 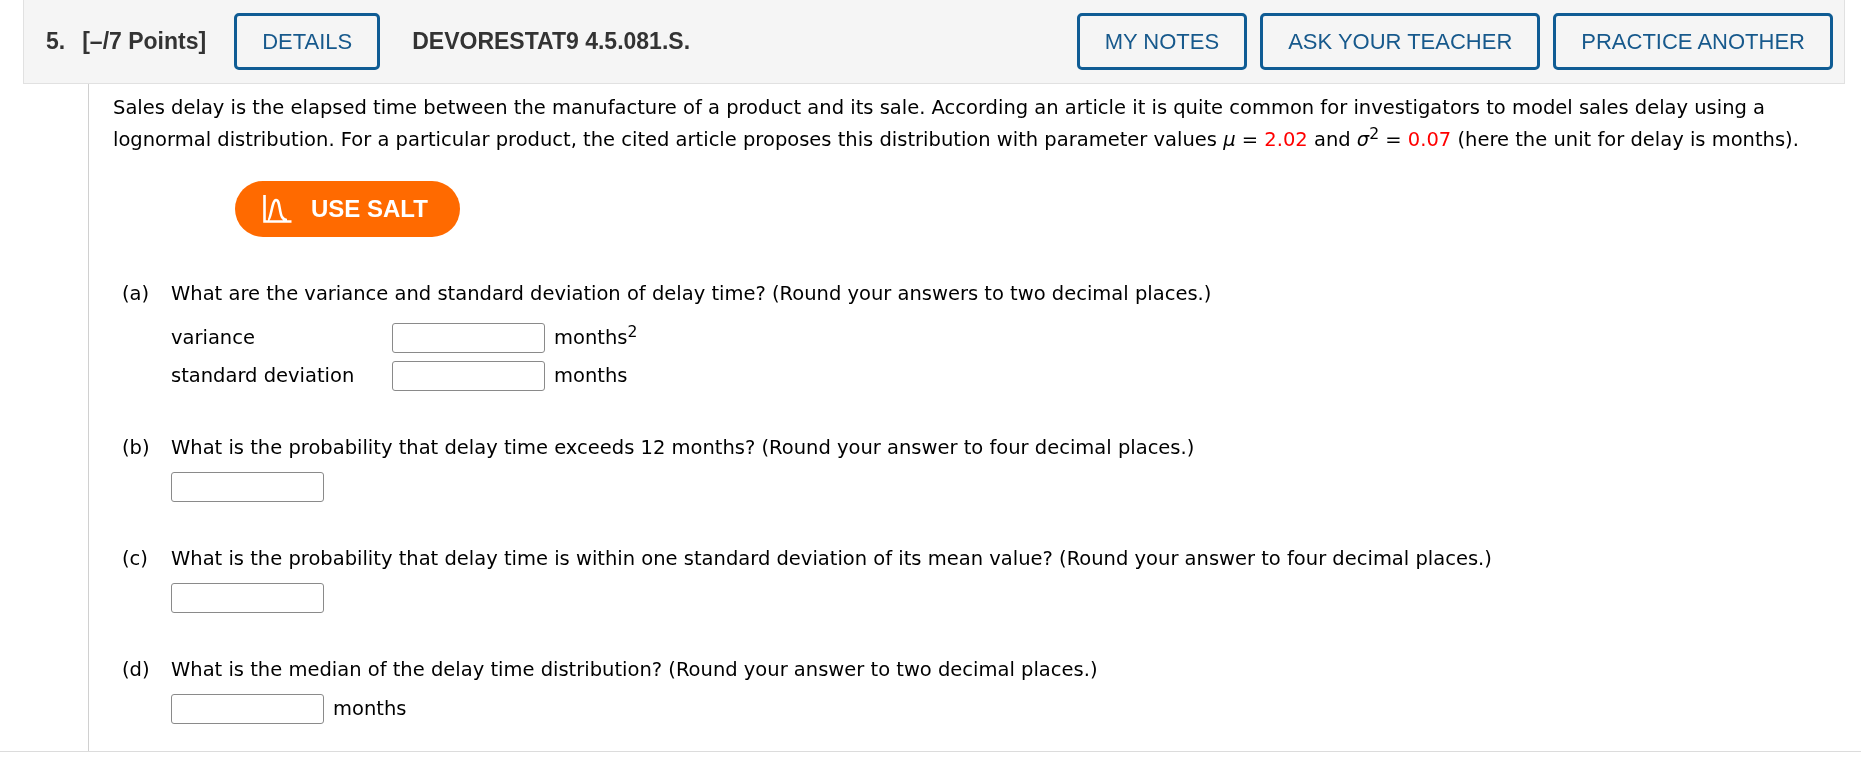 I want to click on practice-another-button: PRACTICE ANOTHER, so click(x=1693, y=41).